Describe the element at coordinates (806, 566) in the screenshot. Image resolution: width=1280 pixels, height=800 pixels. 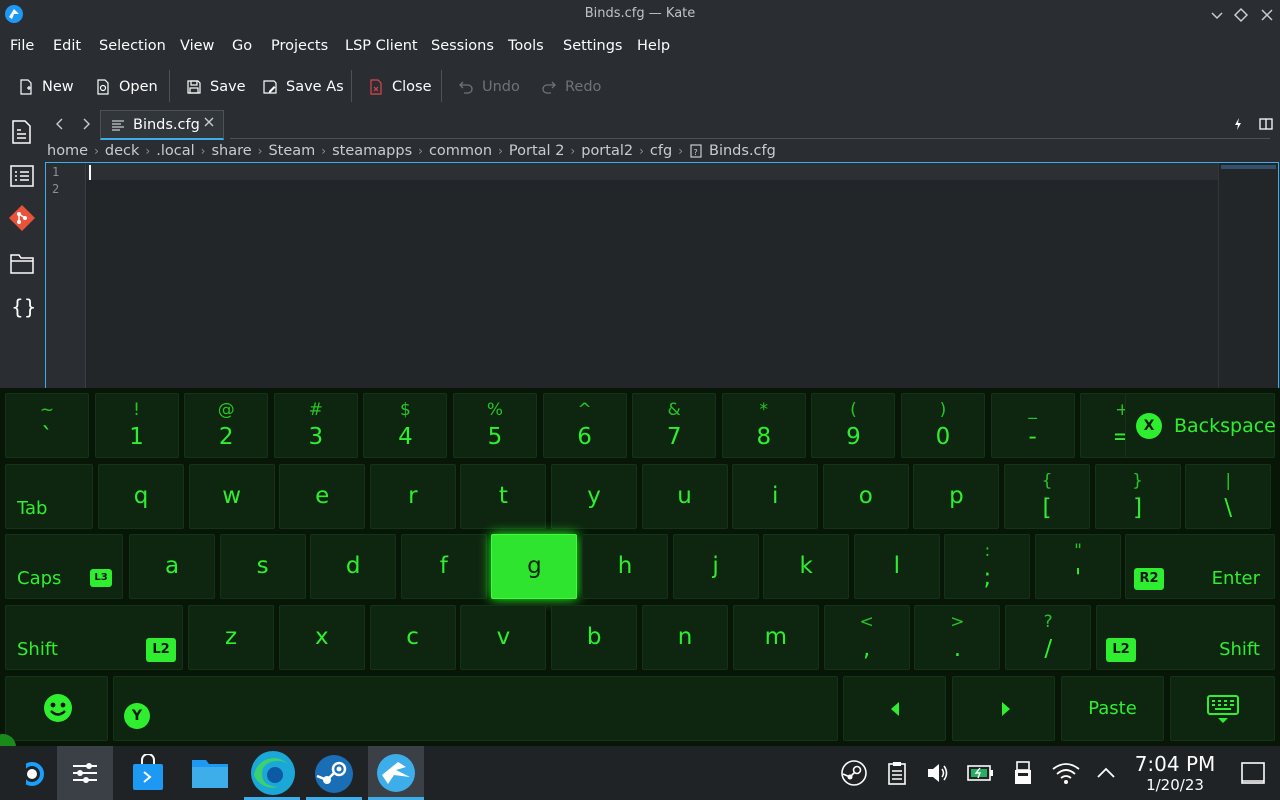
I see `key-row3-7: k` at that location.